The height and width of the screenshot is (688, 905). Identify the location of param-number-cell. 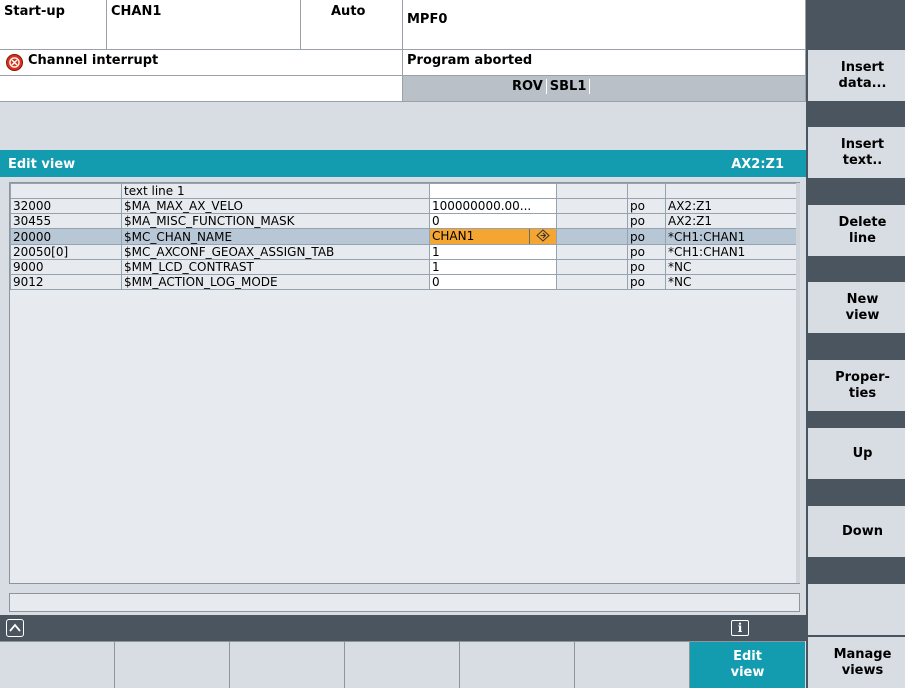
(66, 191).